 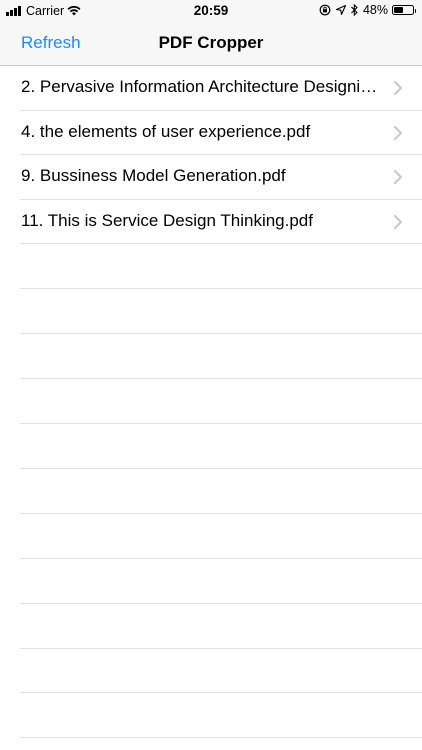 I want to click on page-title: PDF Cropper, so click(x=211, y=42).